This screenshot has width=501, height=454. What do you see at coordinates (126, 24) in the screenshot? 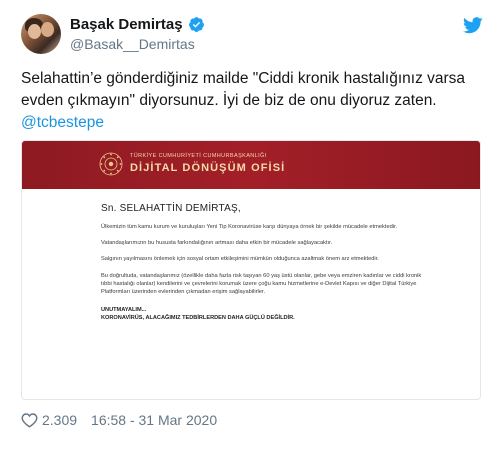
I see `display-name: Başak Demirtaş` at bounding box center [126, 24].